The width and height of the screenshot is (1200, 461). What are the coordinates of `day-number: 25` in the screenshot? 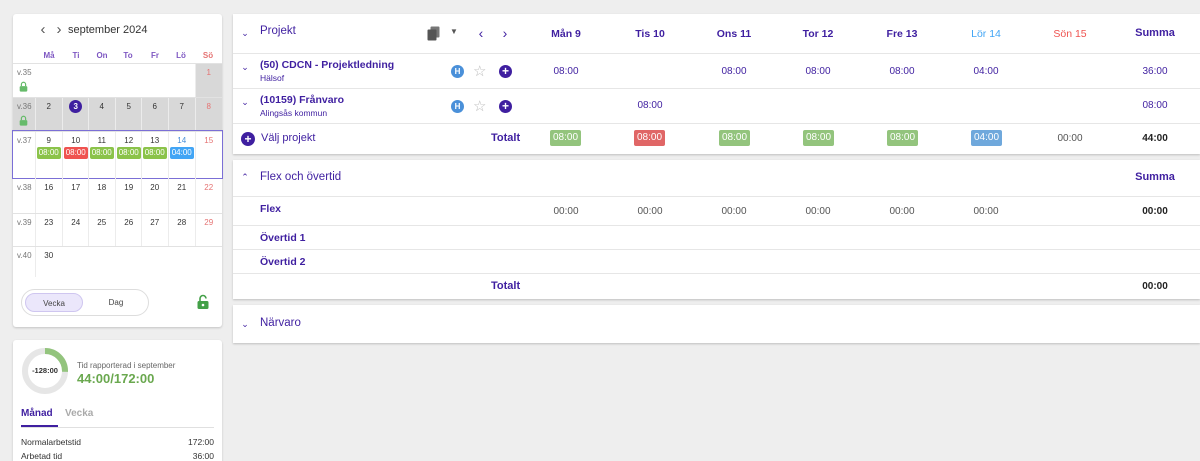 It's located at (102, 222).